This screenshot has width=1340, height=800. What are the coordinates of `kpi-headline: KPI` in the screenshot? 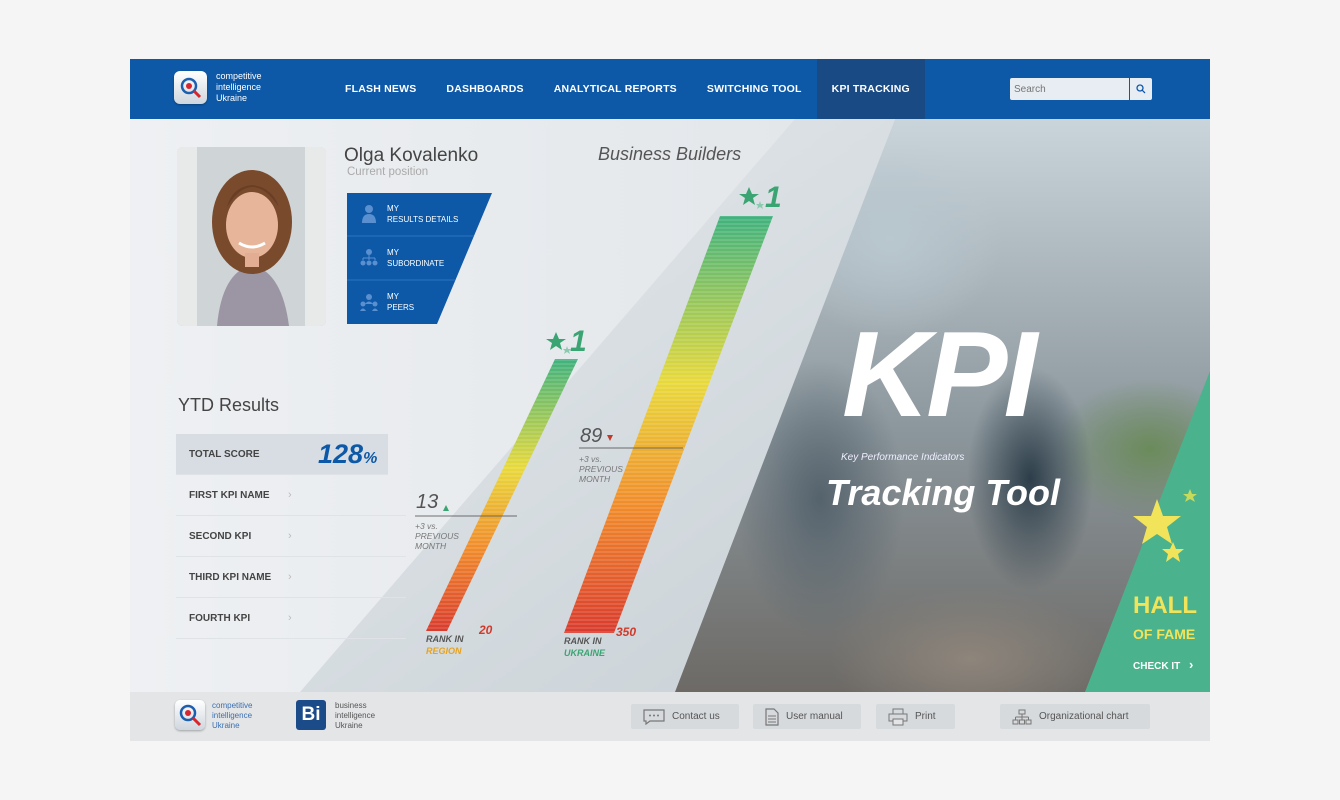 It's located at (939, 374).